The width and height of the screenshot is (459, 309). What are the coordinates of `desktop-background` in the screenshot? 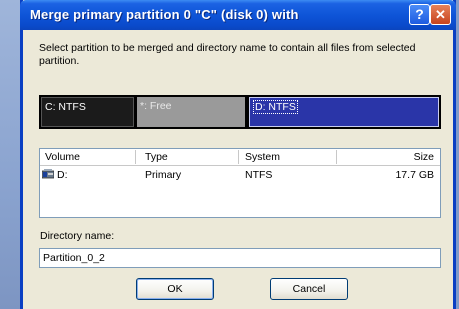 It's located at (10, 154).